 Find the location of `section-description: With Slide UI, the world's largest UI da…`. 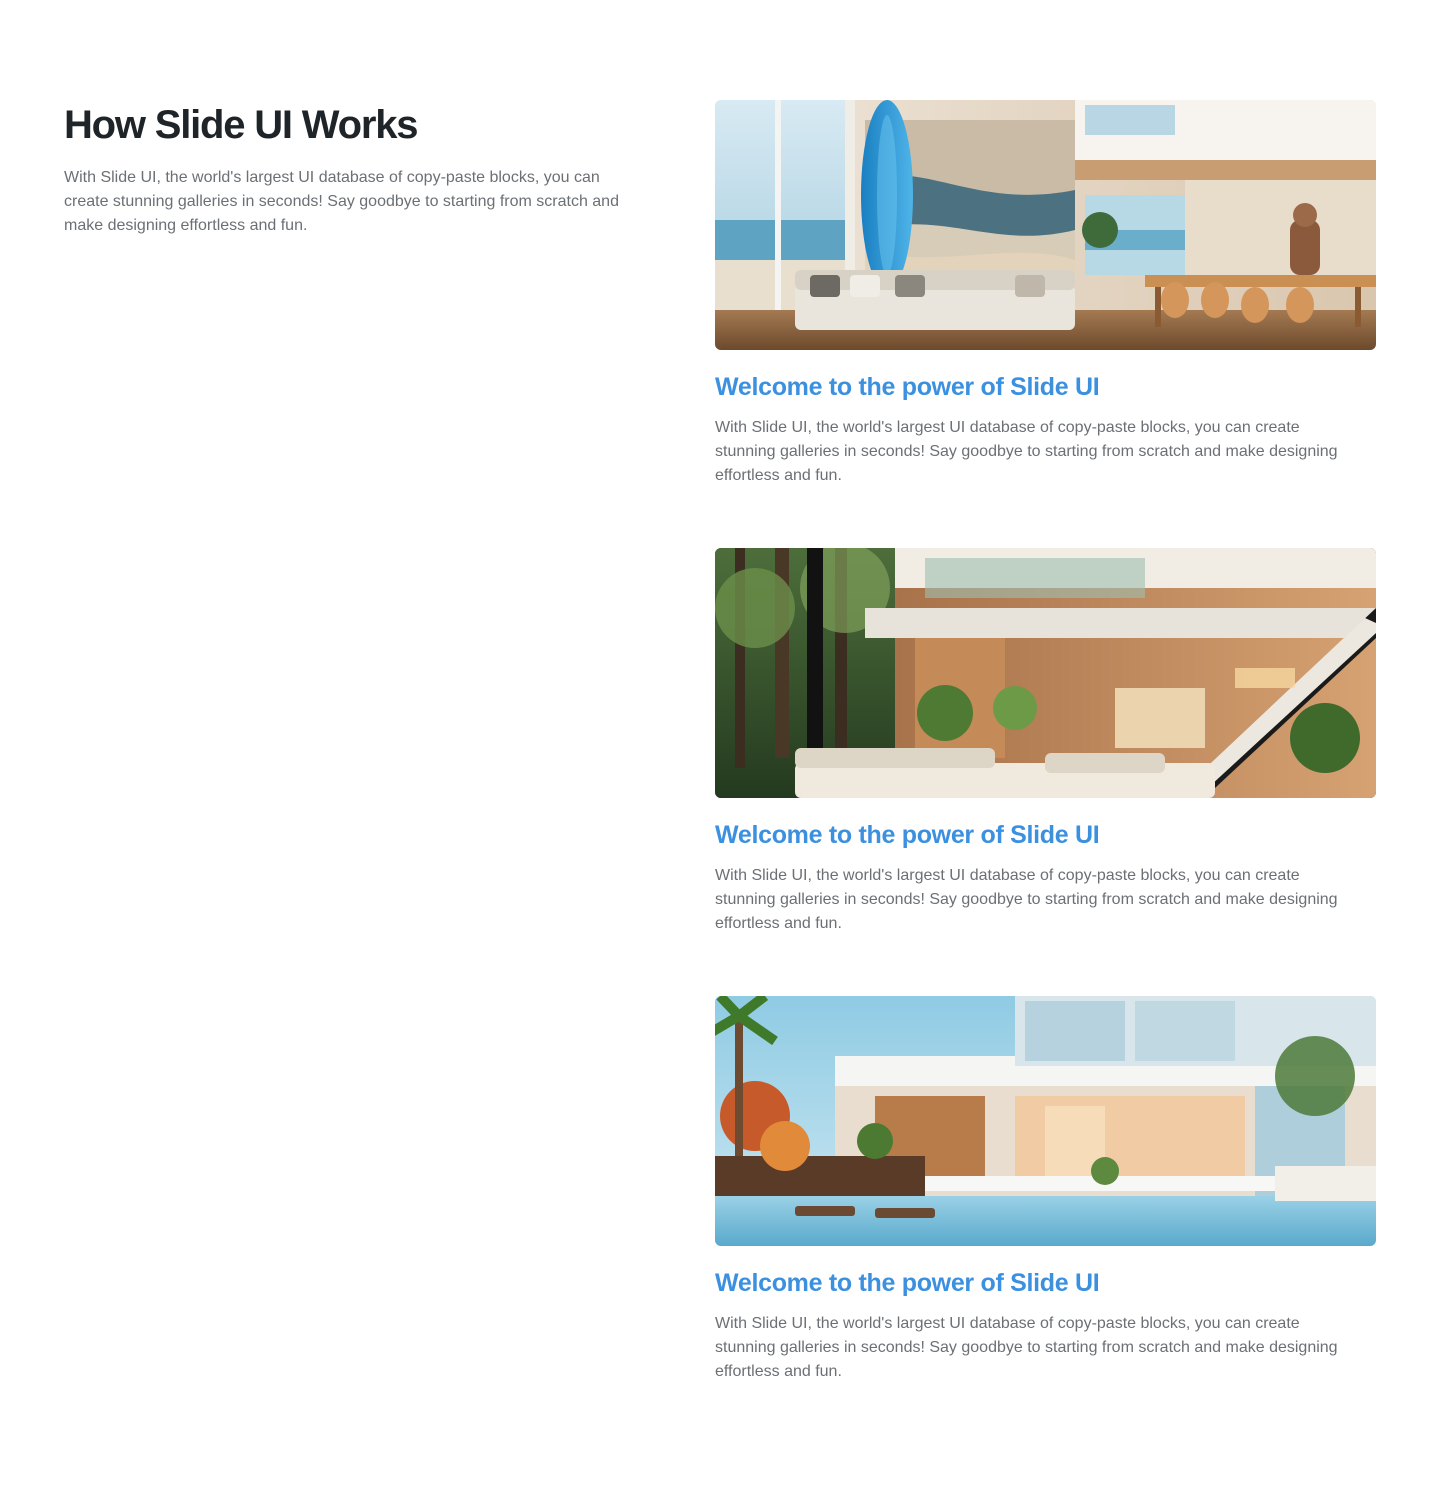

section-description: With Slide UI, the world's largest UI da… is located at coordinates (341, 201).